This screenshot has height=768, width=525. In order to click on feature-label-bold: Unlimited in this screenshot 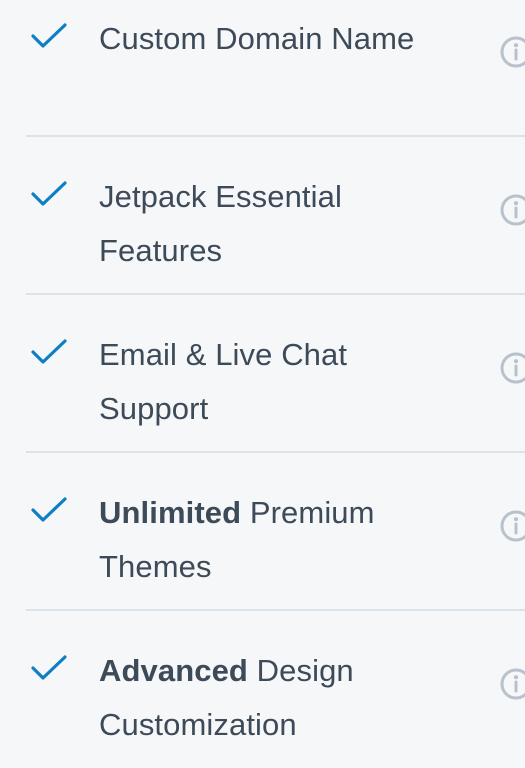, I will do `click(170, 512)`.